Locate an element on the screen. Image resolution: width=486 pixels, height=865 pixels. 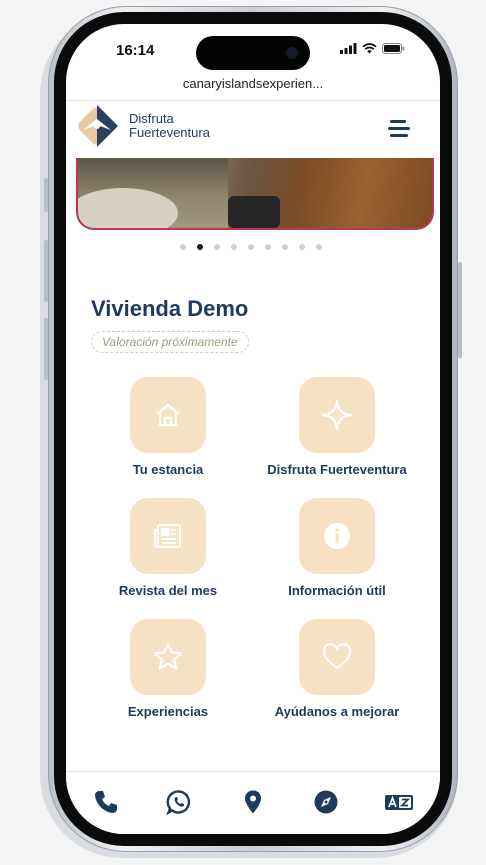
tile-informacion-util: Información útil is located at coordinates (337, 548).